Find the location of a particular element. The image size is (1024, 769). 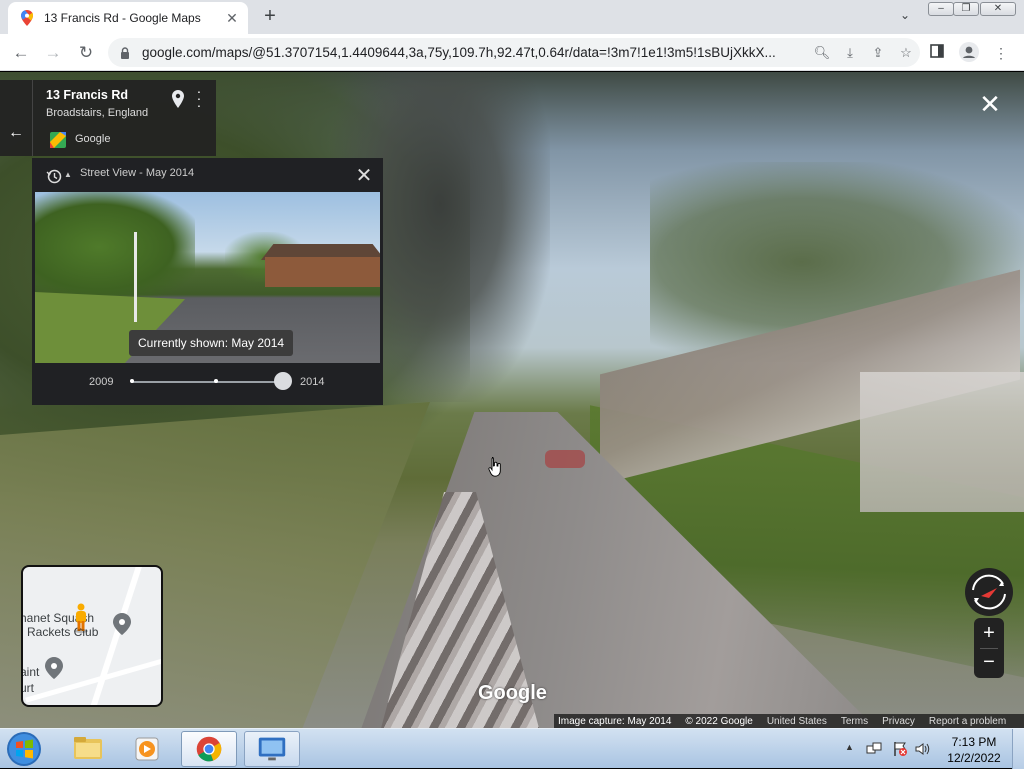

caret-up-icon: ▲ is located at coordinates (68, 174).